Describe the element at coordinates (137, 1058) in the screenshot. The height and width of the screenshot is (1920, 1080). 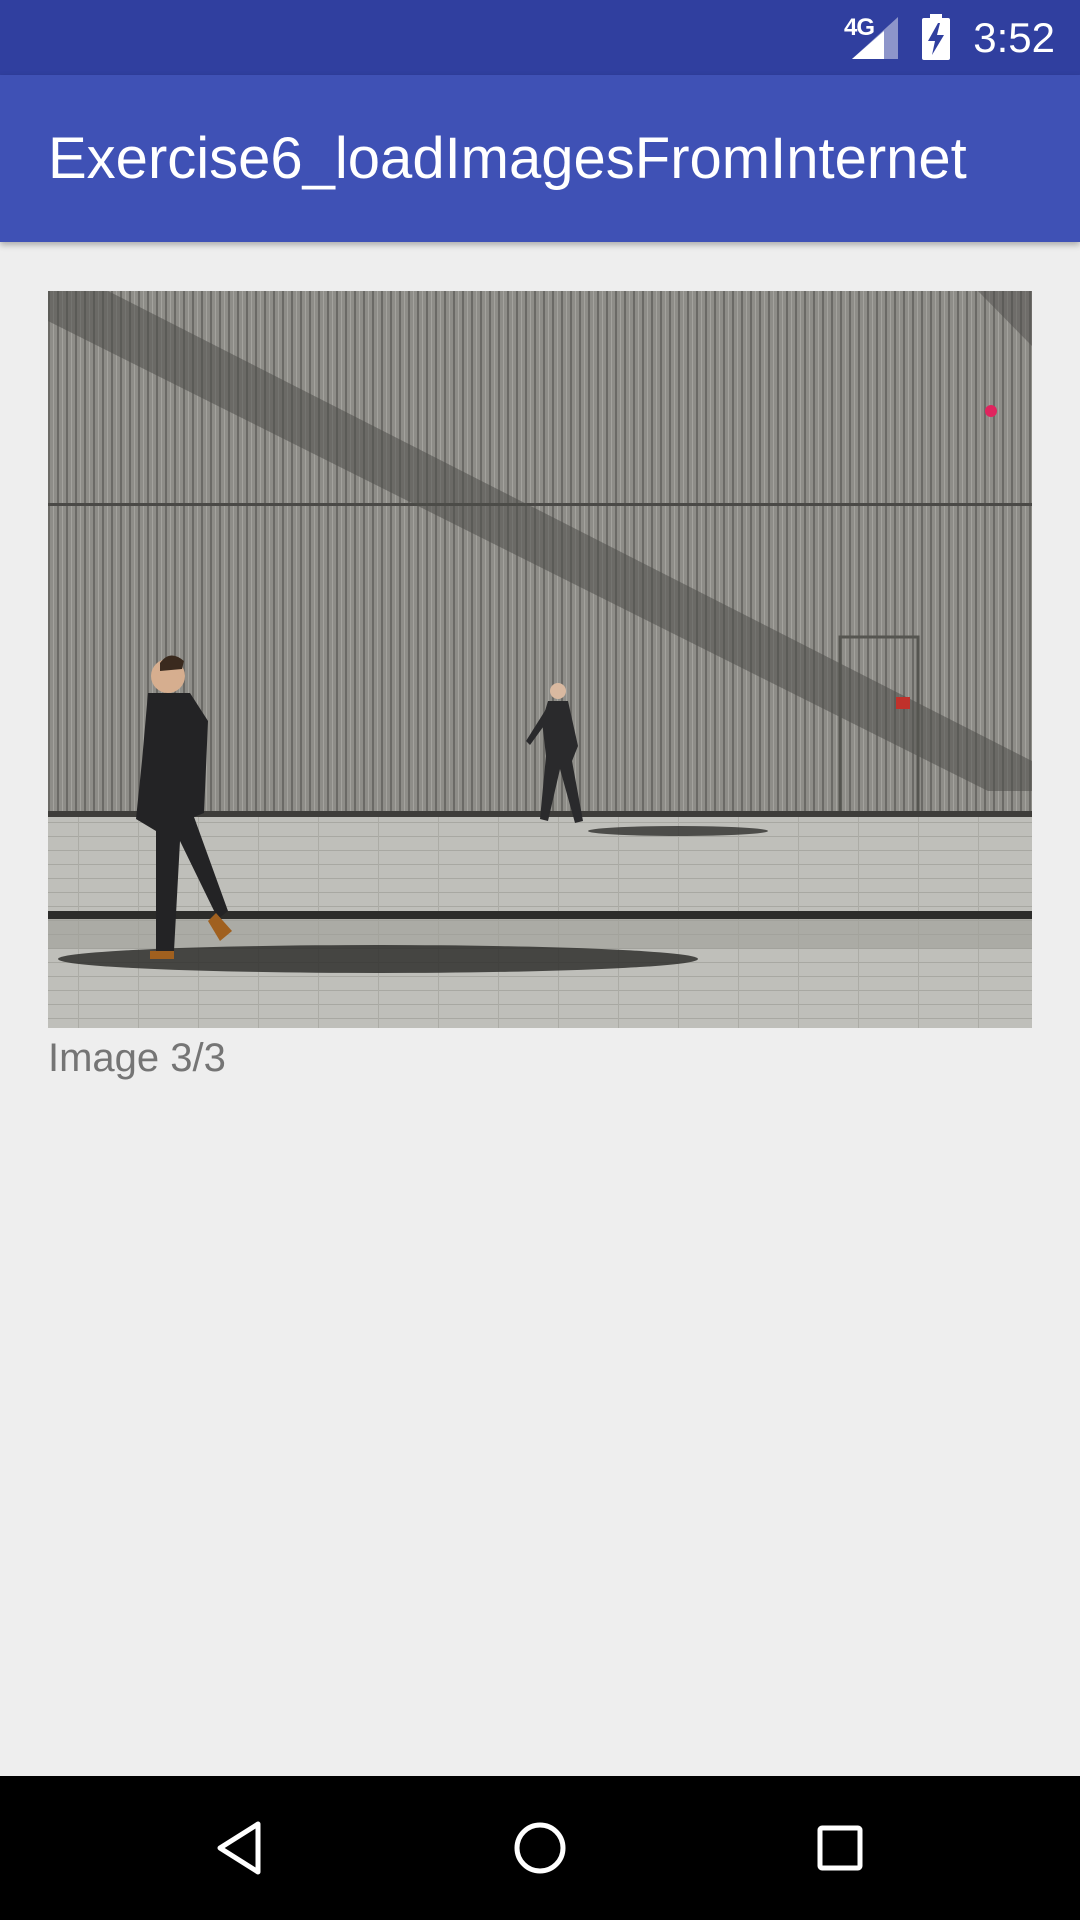
I see `image-caption: Image 3/3` at that location.